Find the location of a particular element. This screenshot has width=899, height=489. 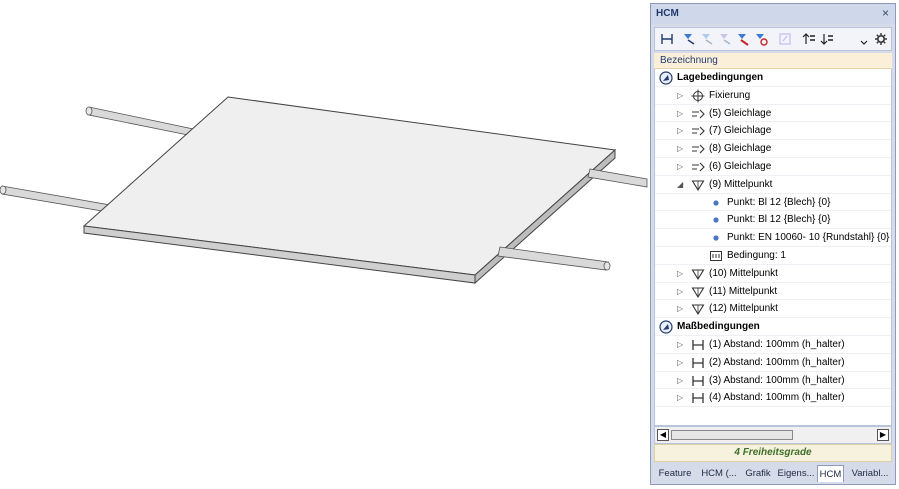

tree-row-label: Lagebedingungen is located at coordinates (720, 77).